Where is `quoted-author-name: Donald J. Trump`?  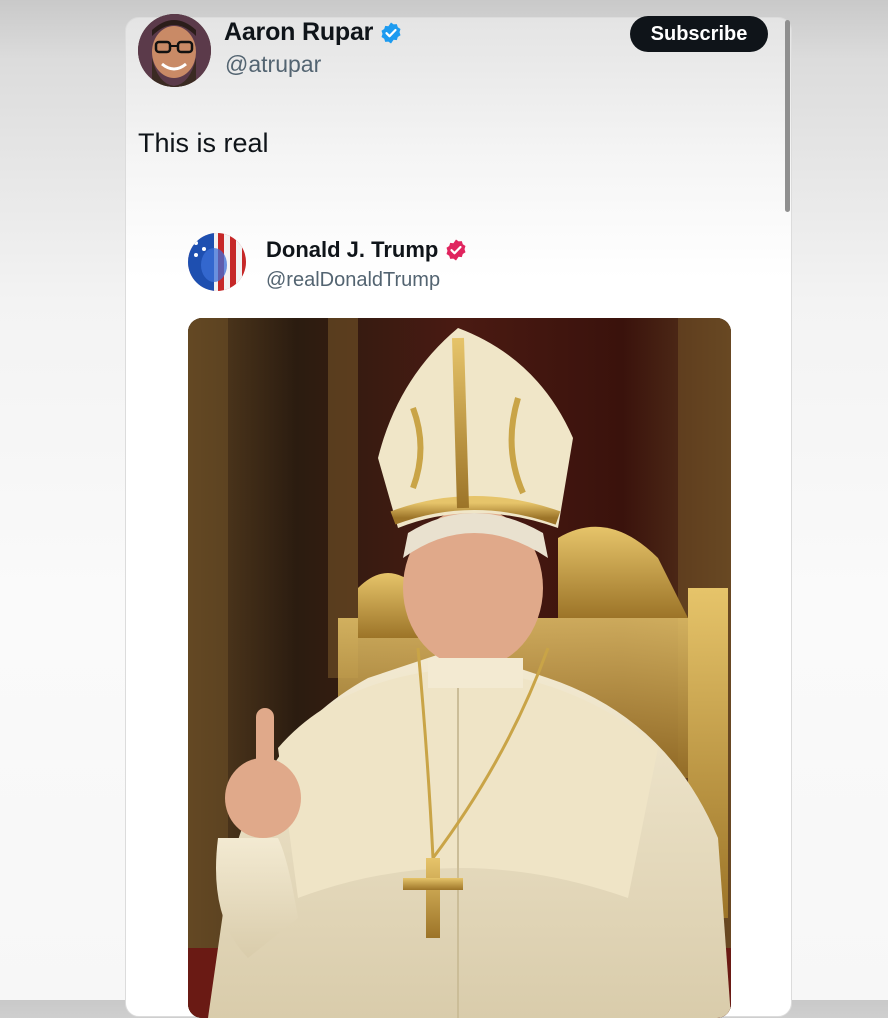 quoted-author-name: Donald J. Trump is located at coordinates (352, 250).